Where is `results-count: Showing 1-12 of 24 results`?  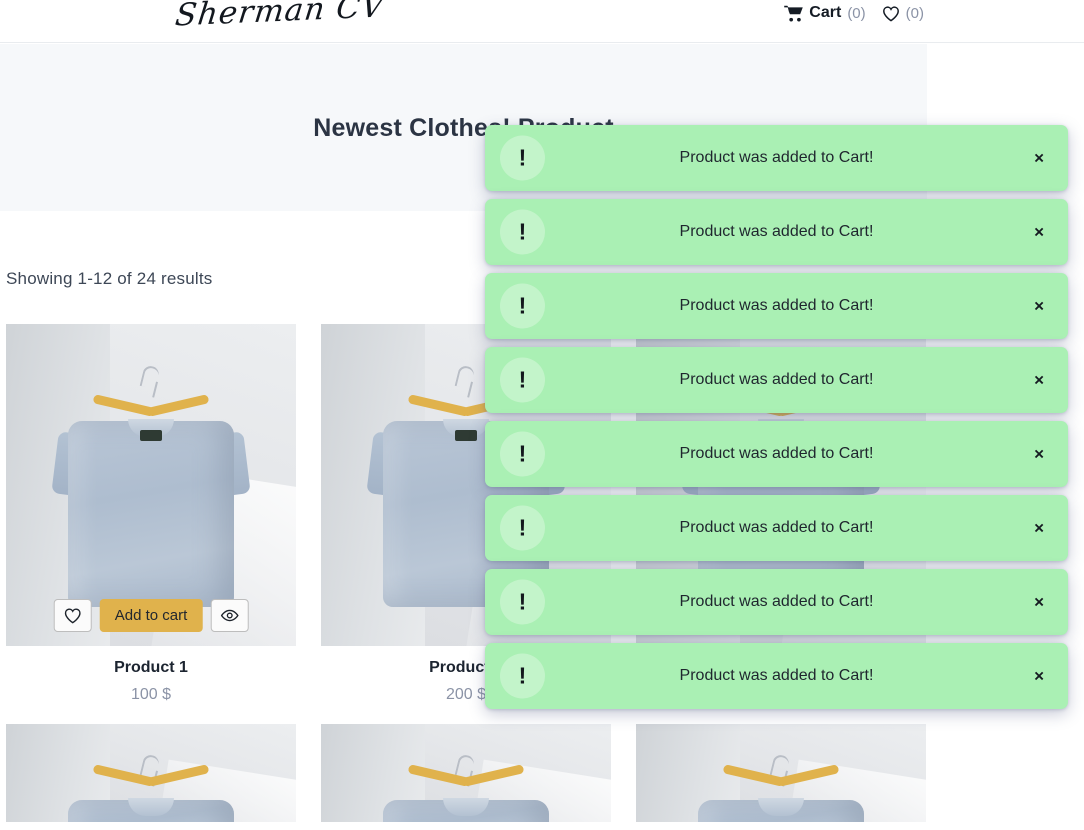
results-count: Showing 1-12 of 24 results is located at coordinates (109, 278).